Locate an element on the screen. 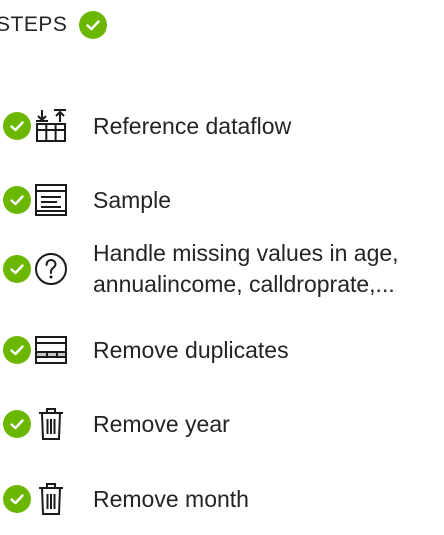 The image size is (444, 535). step-label-line-1: Handle missing values in age, is located at coordinates (246, 253).